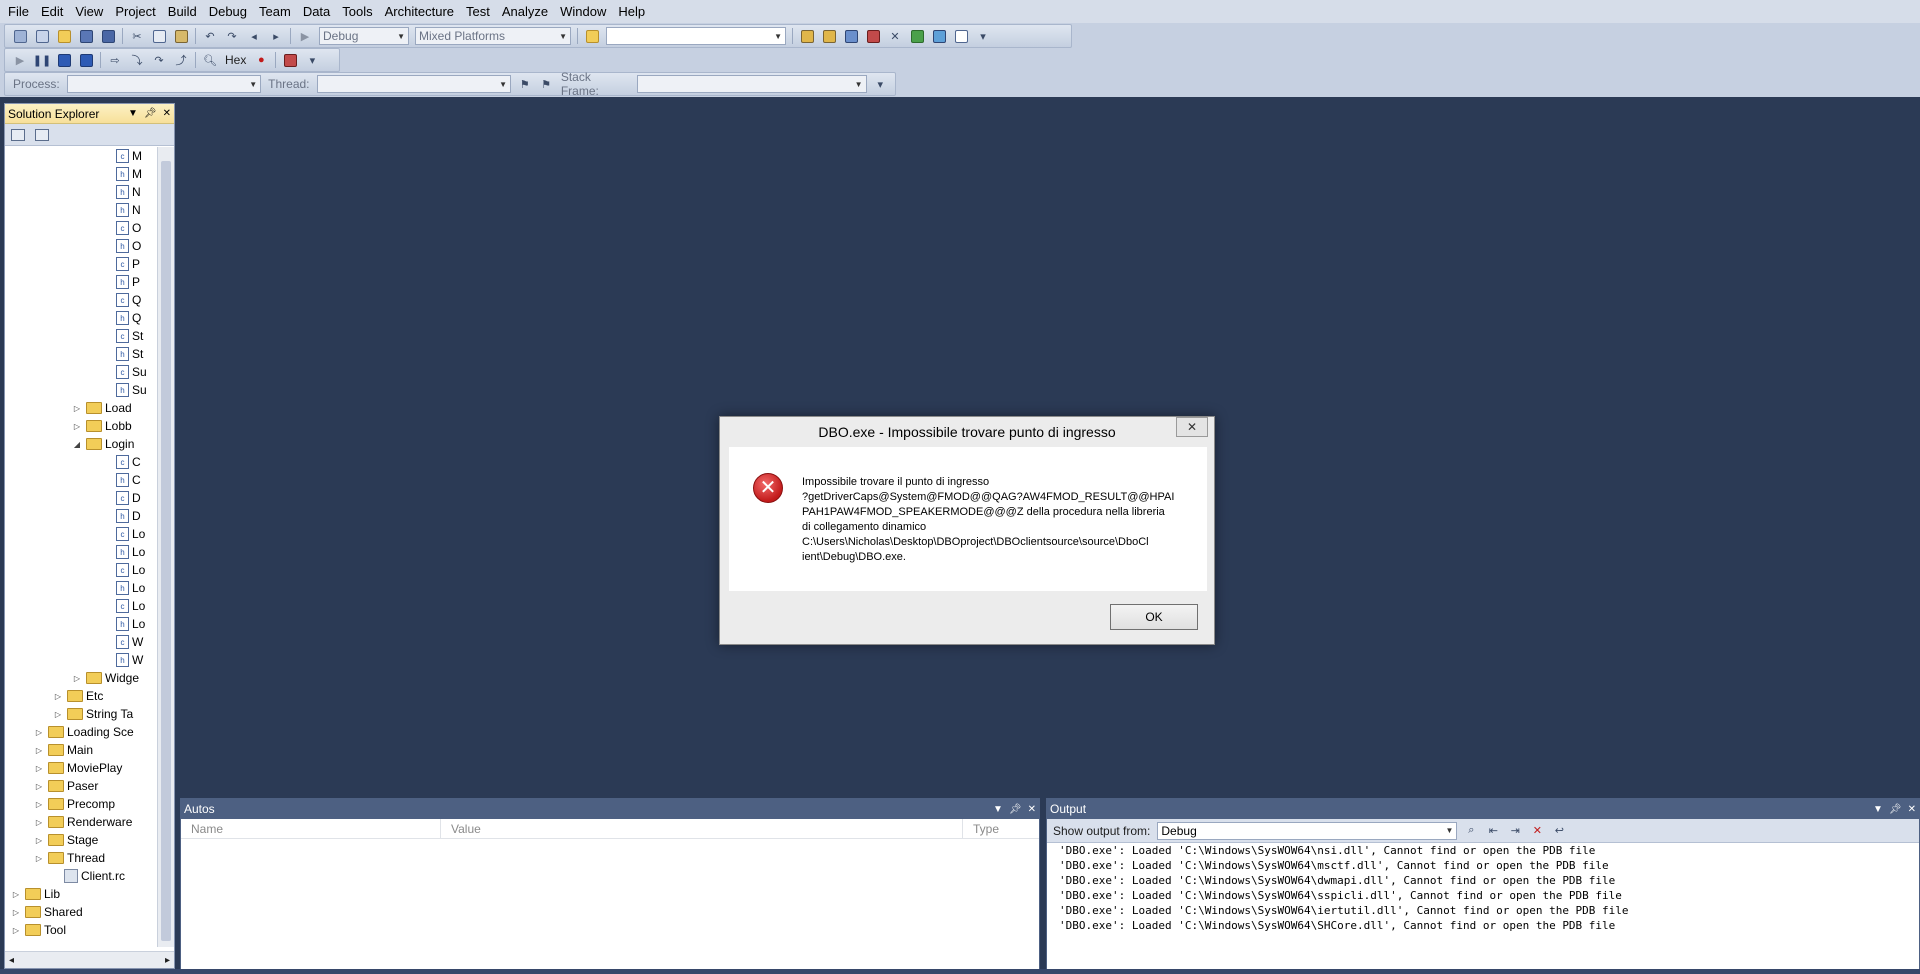  What do you see at coordinates (121, 516) in the screenshot?
I see `tree-file: hD` at bounding box center [121, 516].